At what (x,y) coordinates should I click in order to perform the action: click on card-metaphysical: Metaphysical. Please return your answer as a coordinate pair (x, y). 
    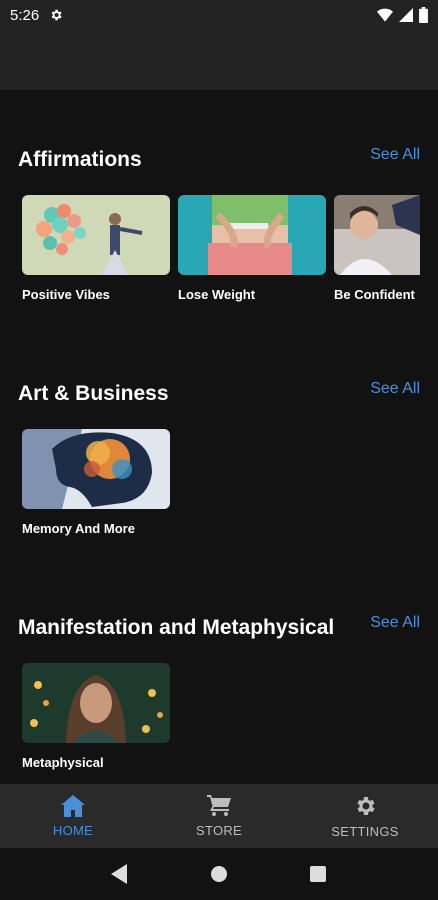
    Looking at the image, I should click on (96, 716).